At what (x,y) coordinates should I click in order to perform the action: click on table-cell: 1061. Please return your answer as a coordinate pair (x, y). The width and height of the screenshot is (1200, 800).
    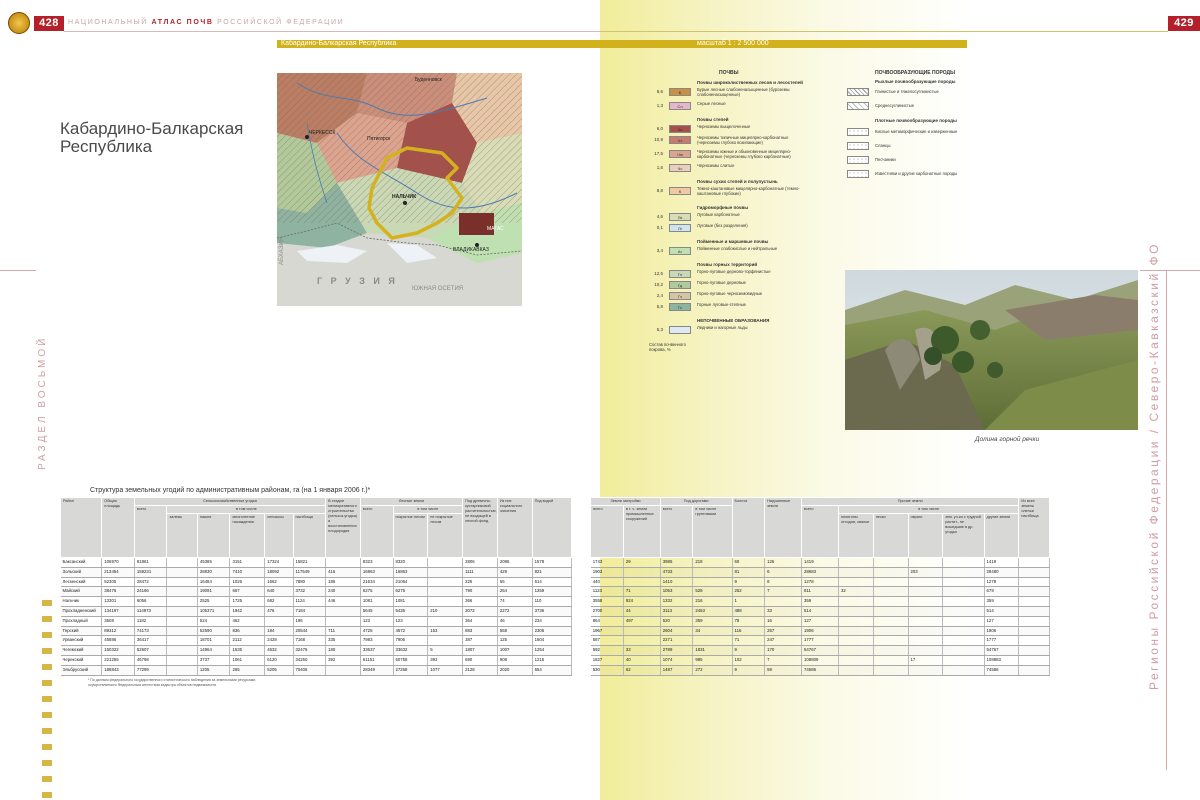
    Looking at the image, I should click on (247, 660).